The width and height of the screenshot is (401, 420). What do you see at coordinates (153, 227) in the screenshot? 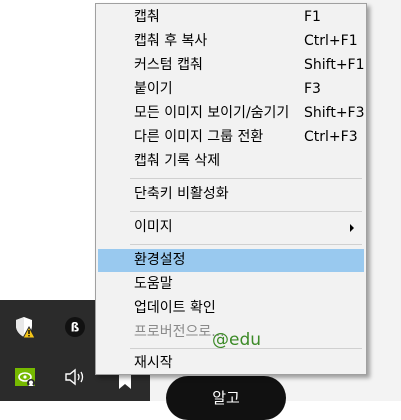
I see `menu-item-label: 이미지` at bounding box center [153, 227].